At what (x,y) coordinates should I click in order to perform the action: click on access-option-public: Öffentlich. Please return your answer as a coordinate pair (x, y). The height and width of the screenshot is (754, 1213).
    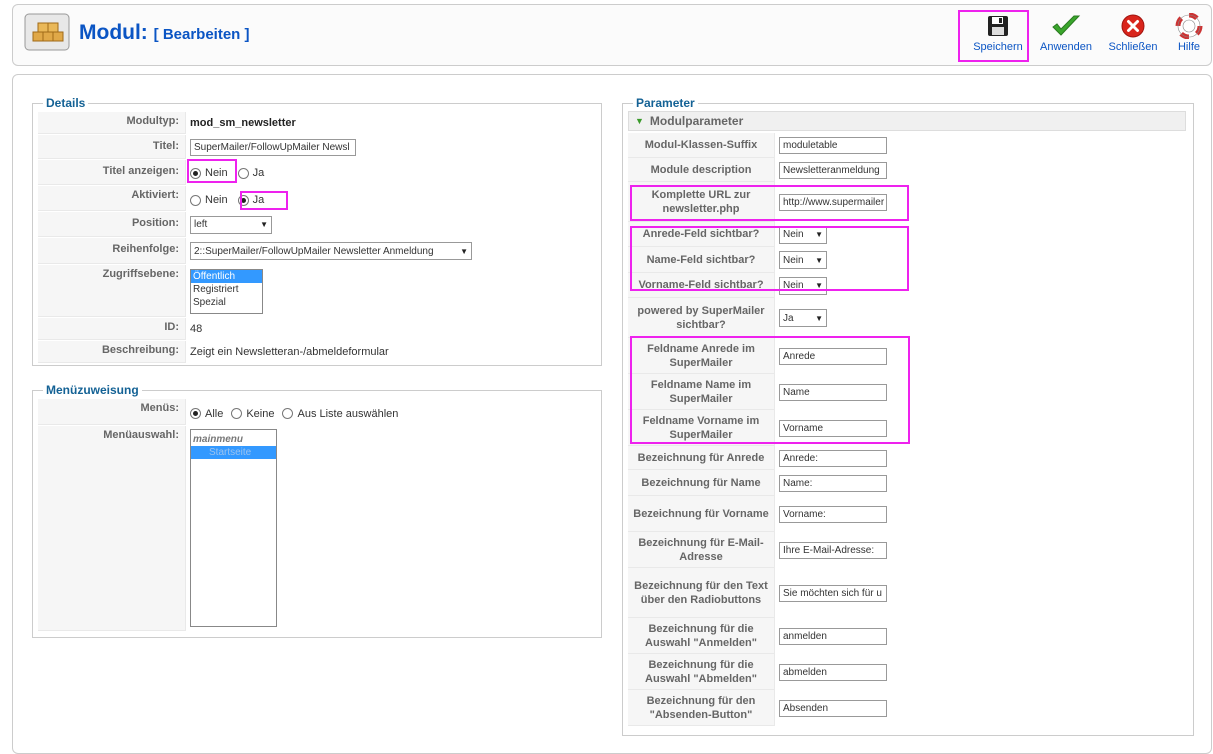
    Looking at the image, I should click on (226, 276).